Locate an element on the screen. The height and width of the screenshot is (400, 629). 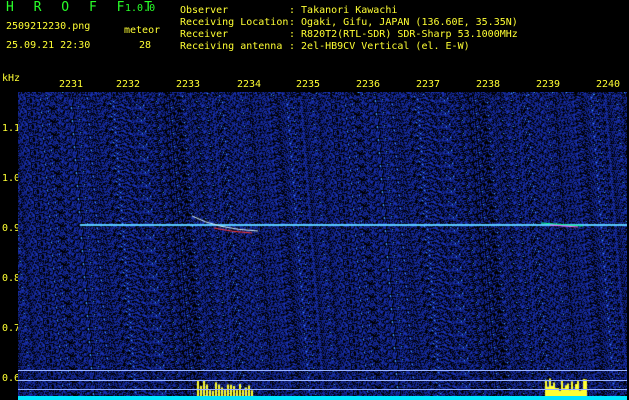
x-tick-label: 2240 is located at coordinates (608, 84).